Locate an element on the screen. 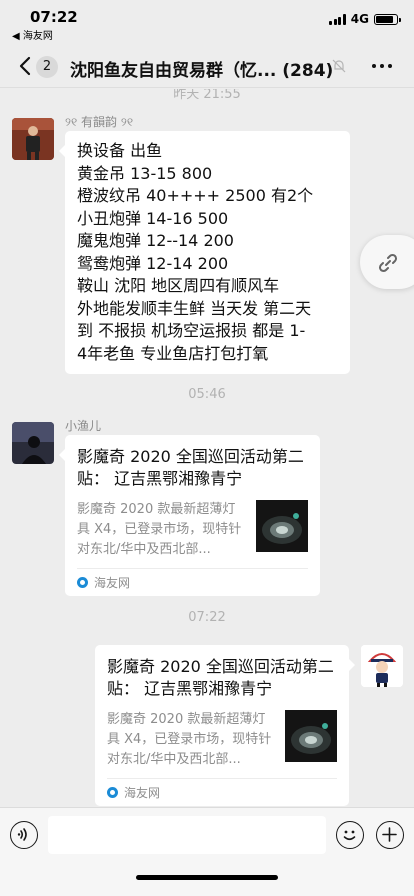 This screenshot has width=414, height=896. status-time: 07:22 is located at coordinates (54, 17).